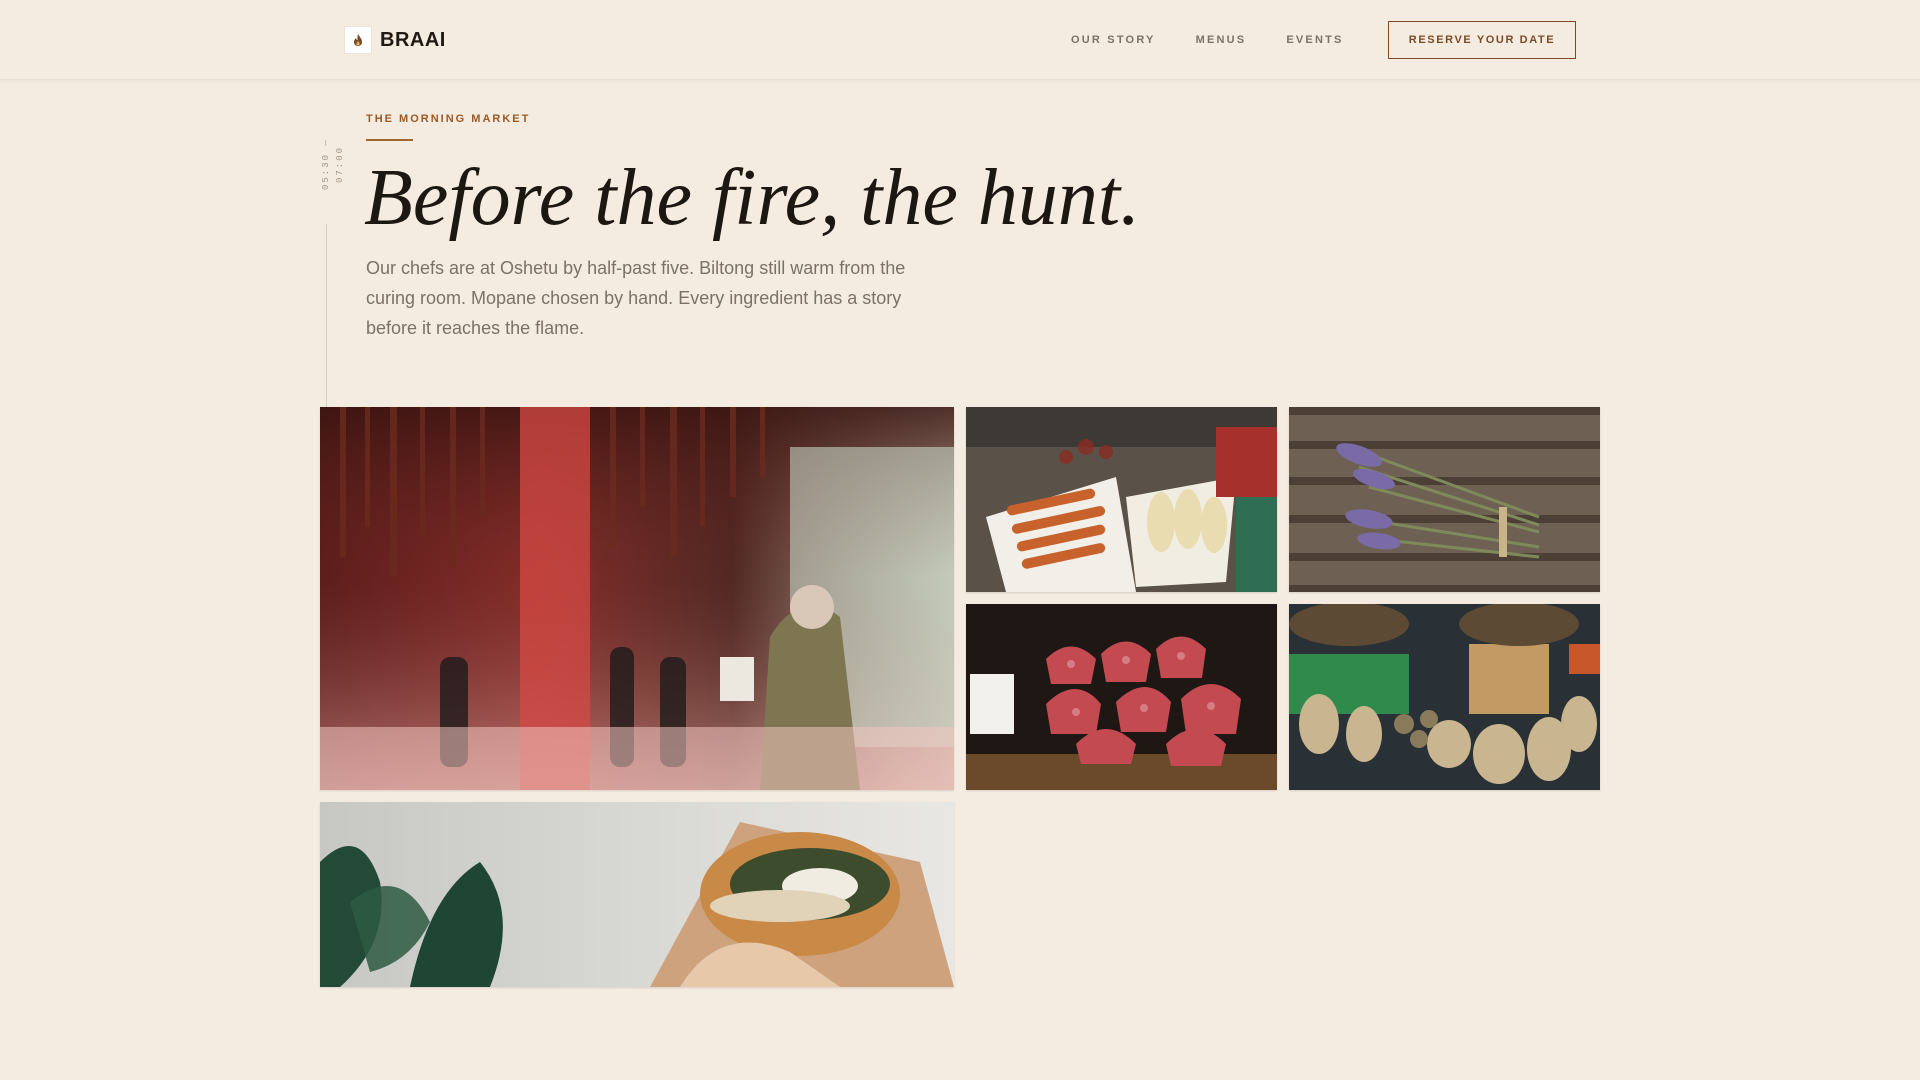 The height and width of the screenshot is (1080, 1920). Describe the element at coordinates (358, 40) in the screenshot. I see `flame-icon` at that location.